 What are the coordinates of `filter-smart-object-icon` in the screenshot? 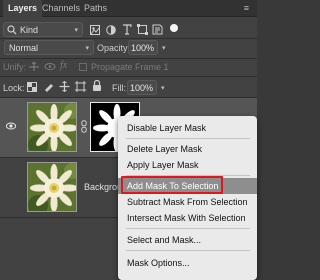 It's located at (157, 29).